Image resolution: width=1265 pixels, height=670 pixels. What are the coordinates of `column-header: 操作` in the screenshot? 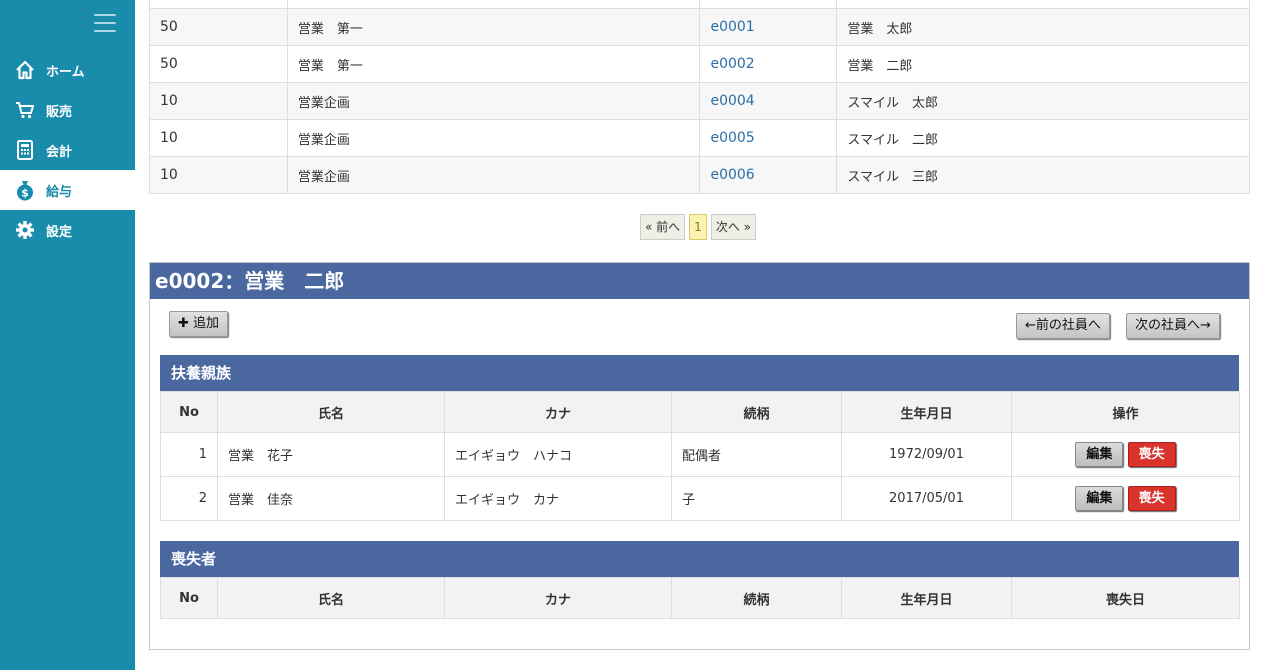 It's located at (1125, 412).